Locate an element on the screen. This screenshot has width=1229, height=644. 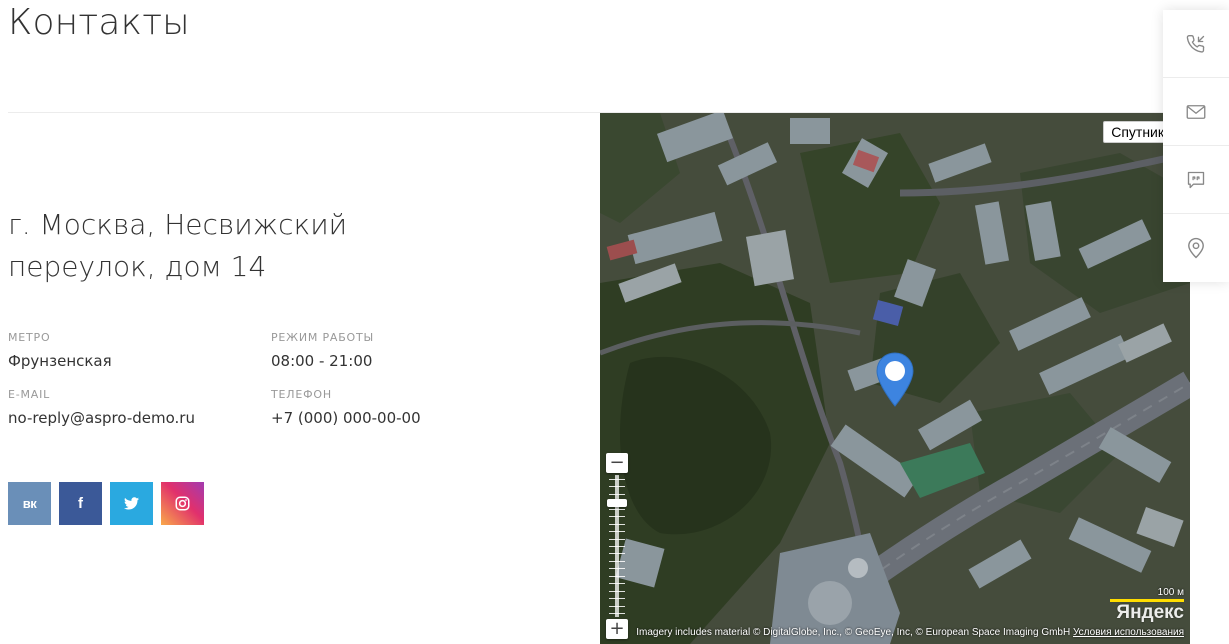
location-button is located at coordinates (1196, 248).